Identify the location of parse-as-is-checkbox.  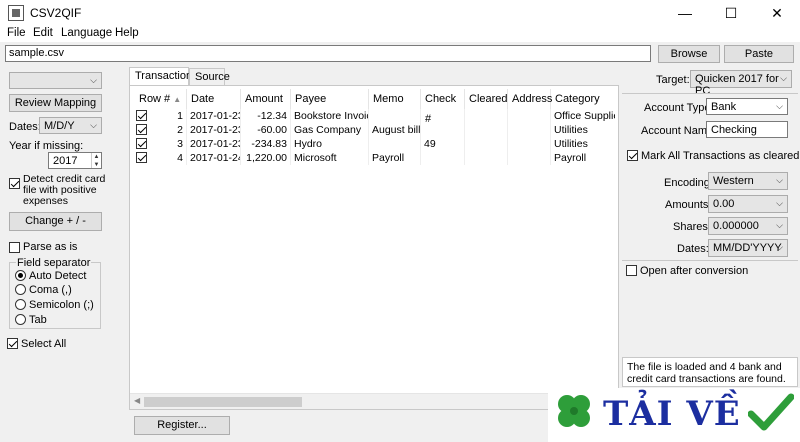
(14, 247).